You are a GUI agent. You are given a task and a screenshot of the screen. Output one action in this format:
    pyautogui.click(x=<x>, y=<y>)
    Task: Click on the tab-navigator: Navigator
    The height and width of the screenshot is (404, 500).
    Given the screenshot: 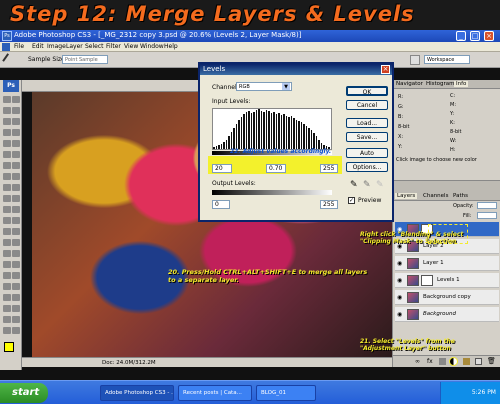 What is the action you would take?
    pyautogui.click(x=409, y=84)
    